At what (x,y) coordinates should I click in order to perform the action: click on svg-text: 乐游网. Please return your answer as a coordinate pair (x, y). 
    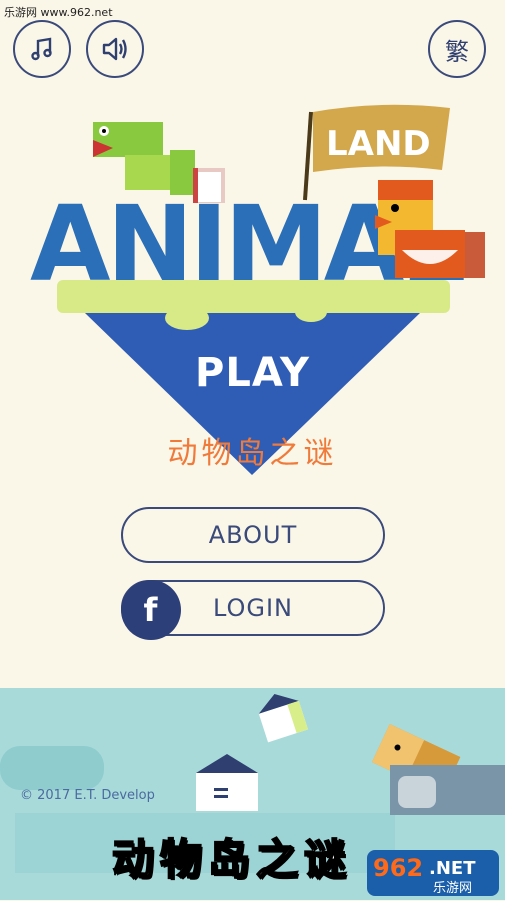
    Looking at the image, I should click on (452, 888).